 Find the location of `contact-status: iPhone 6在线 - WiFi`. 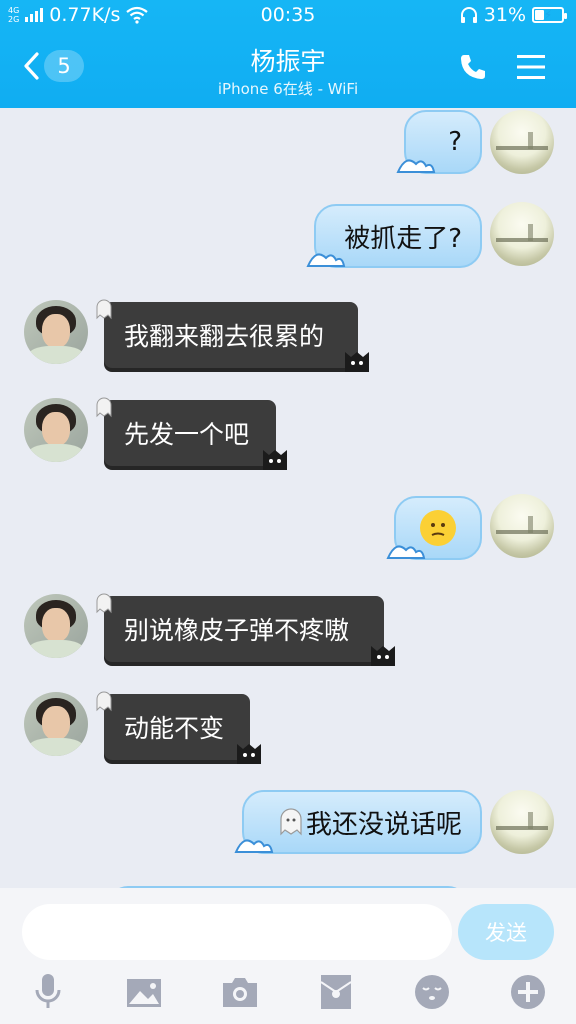

contact-status: iPhone 6在线 - WiFi is located at coordinates (288, 89).